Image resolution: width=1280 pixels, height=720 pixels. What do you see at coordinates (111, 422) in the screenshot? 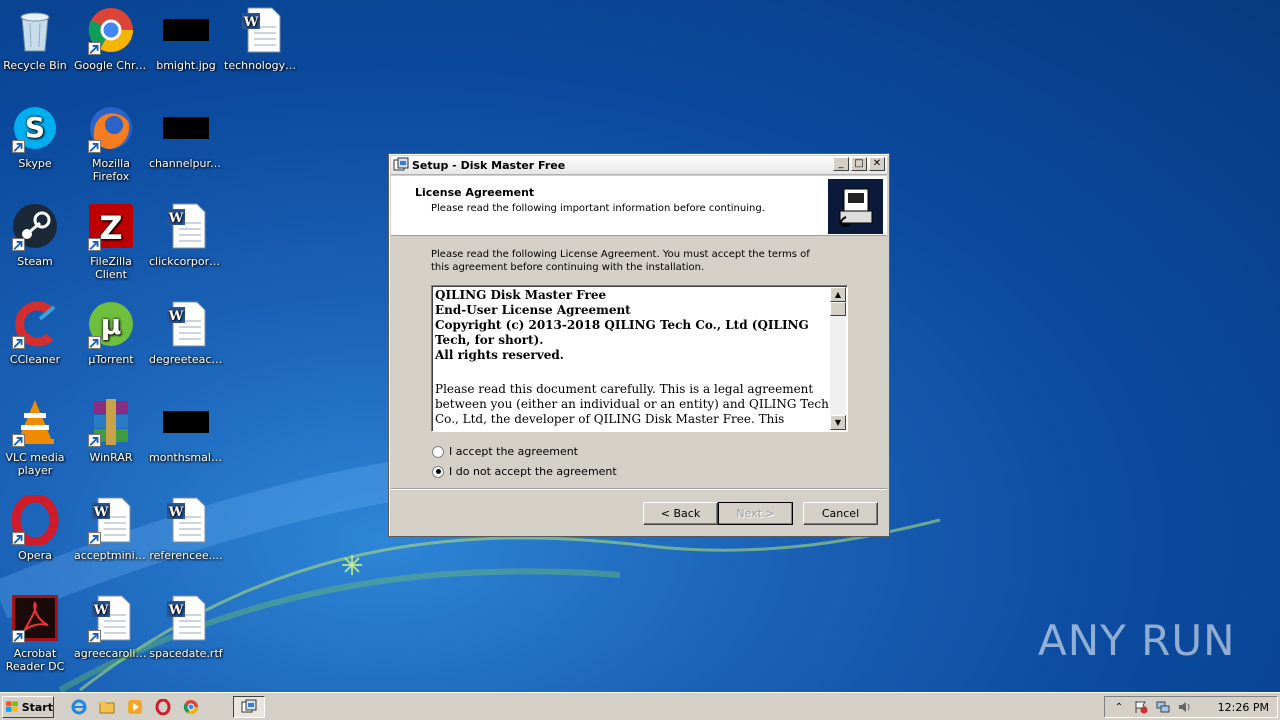
I see `winrar-icon` at bounding box center [111, 422].